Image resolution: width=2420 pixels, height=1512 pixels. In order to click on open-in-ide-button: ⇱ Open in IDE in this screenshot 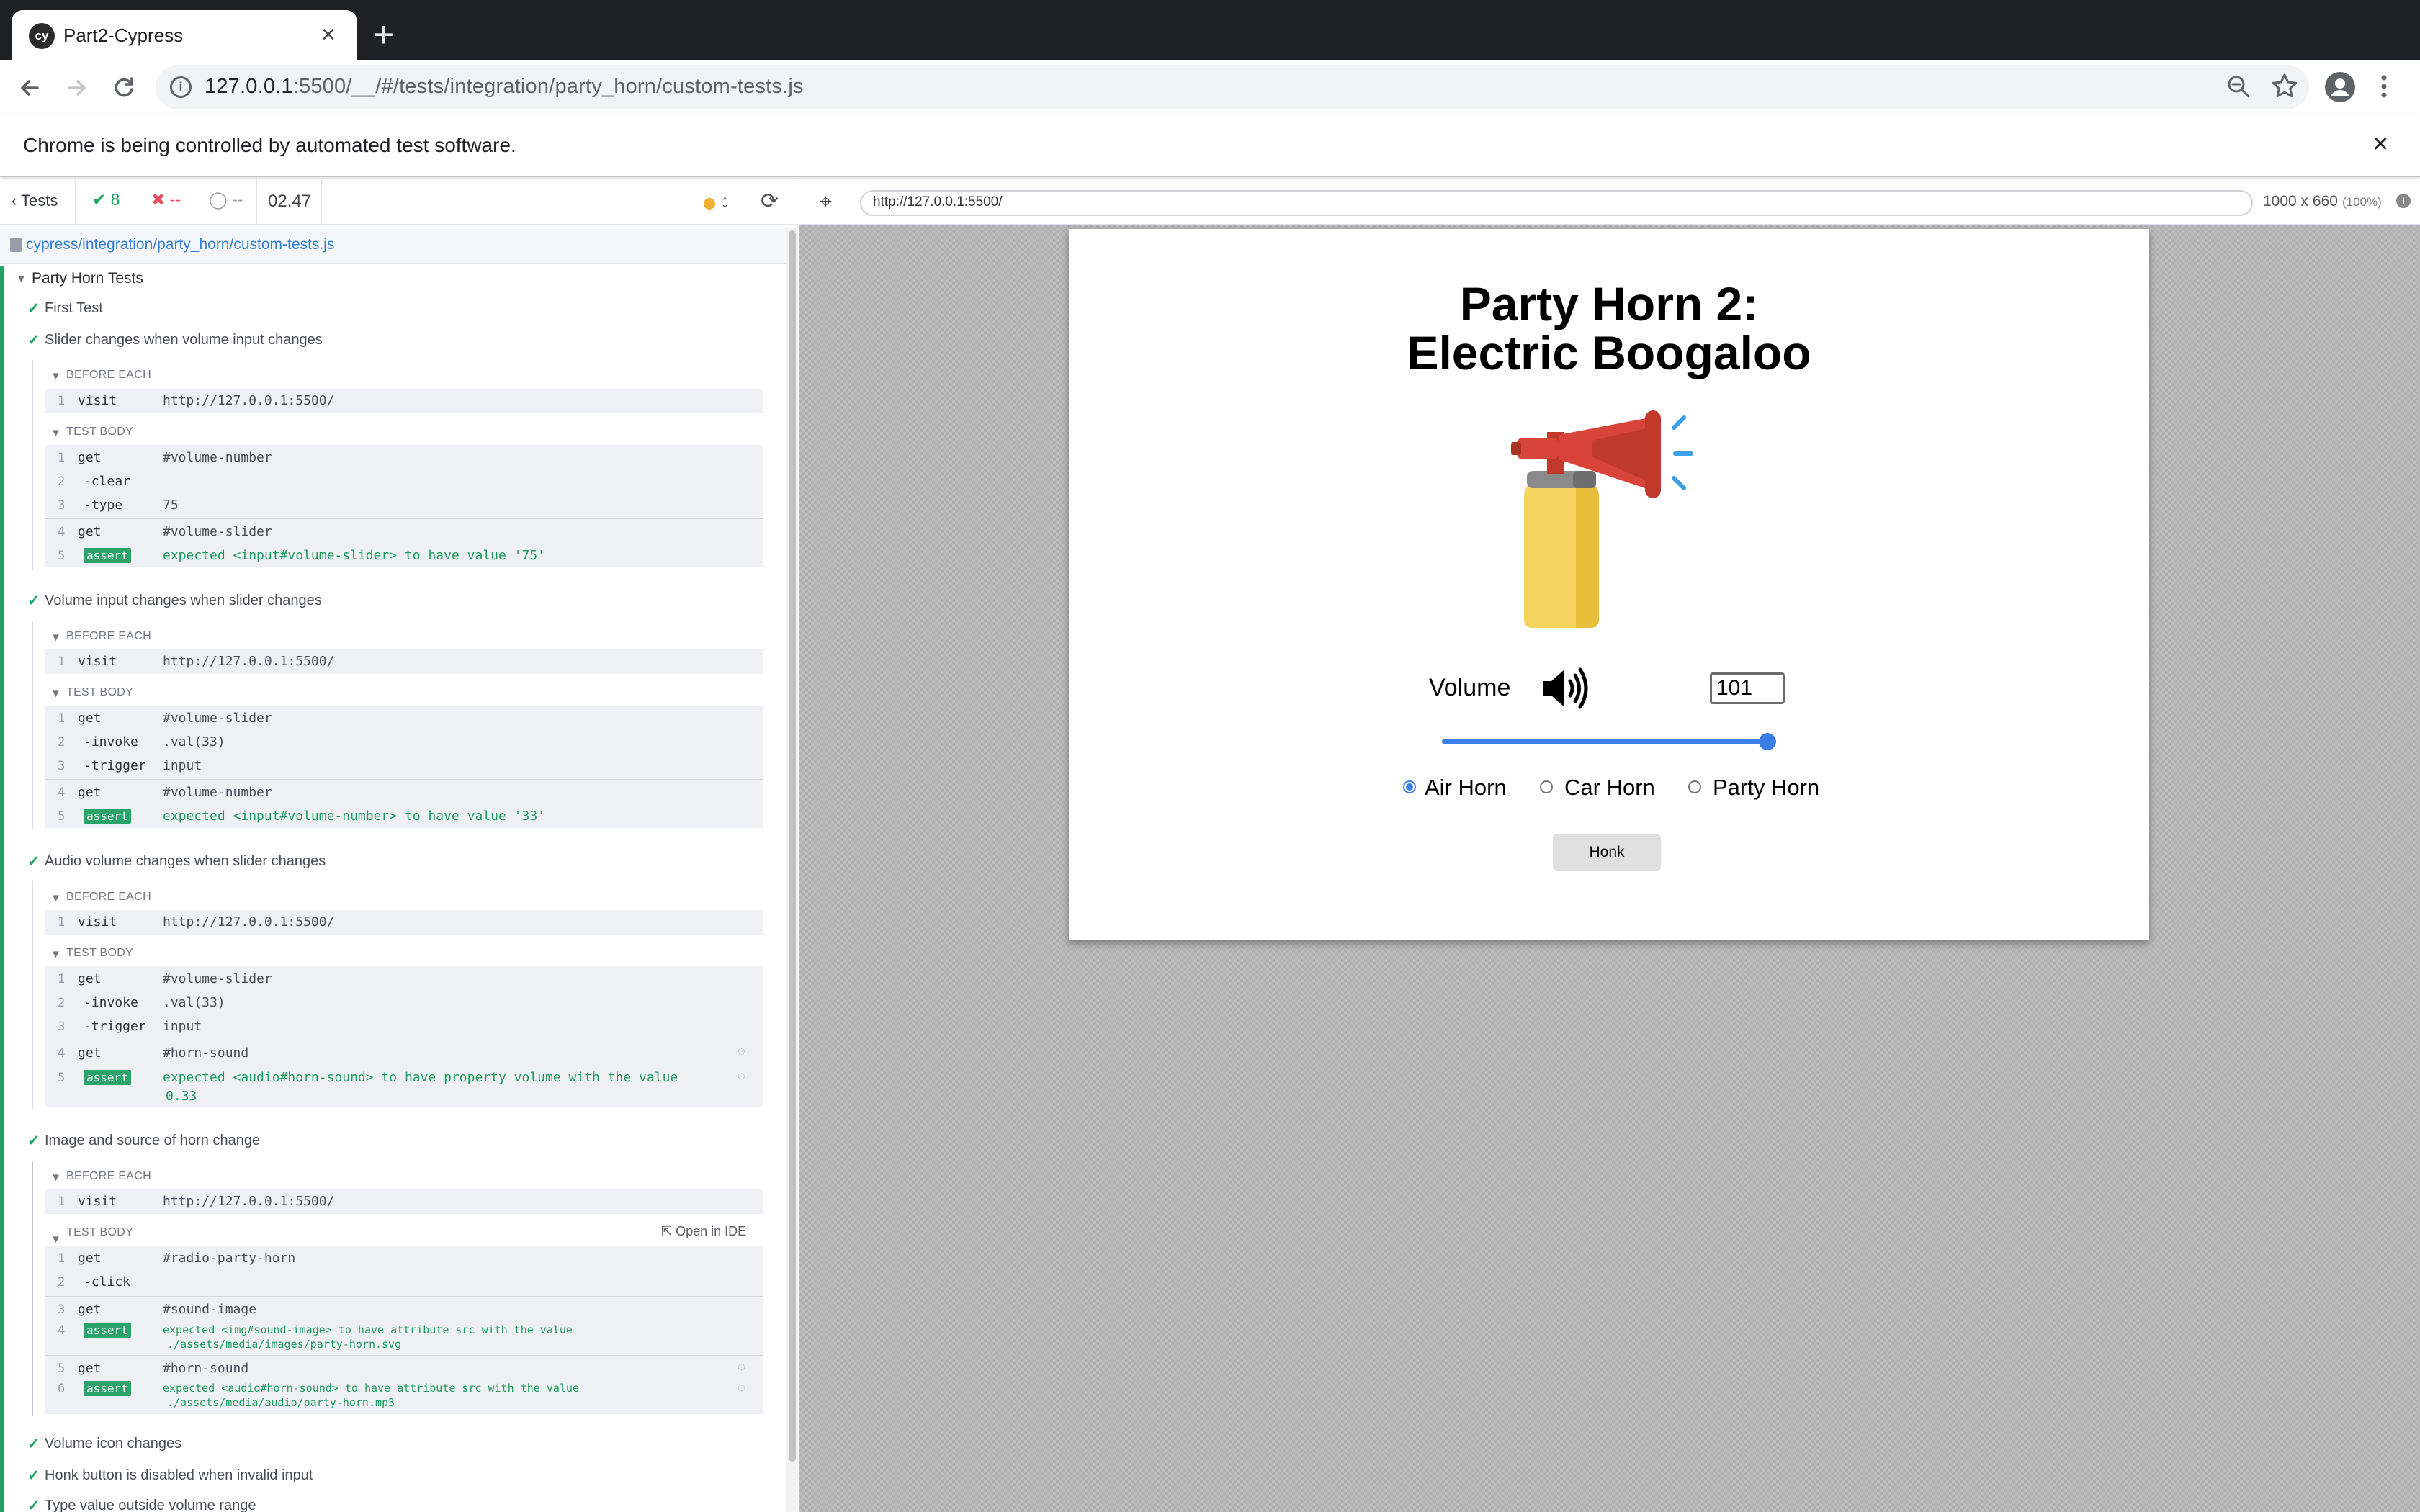, I will do `click(703, 1231)`.